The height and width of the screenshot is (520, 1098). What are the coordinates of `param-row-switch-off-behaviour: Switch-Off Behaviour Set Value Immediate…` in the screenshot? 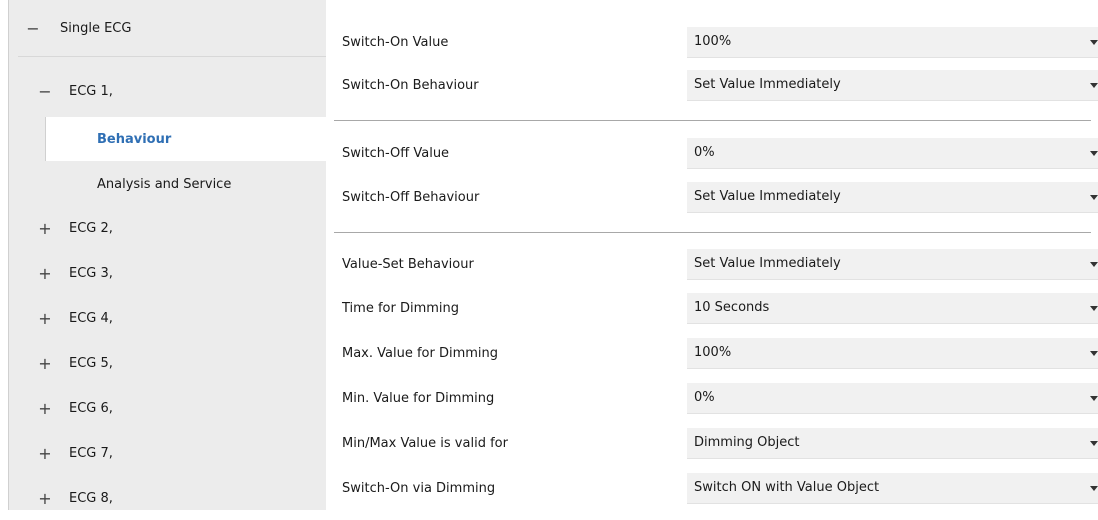 It's located at (712, 198).